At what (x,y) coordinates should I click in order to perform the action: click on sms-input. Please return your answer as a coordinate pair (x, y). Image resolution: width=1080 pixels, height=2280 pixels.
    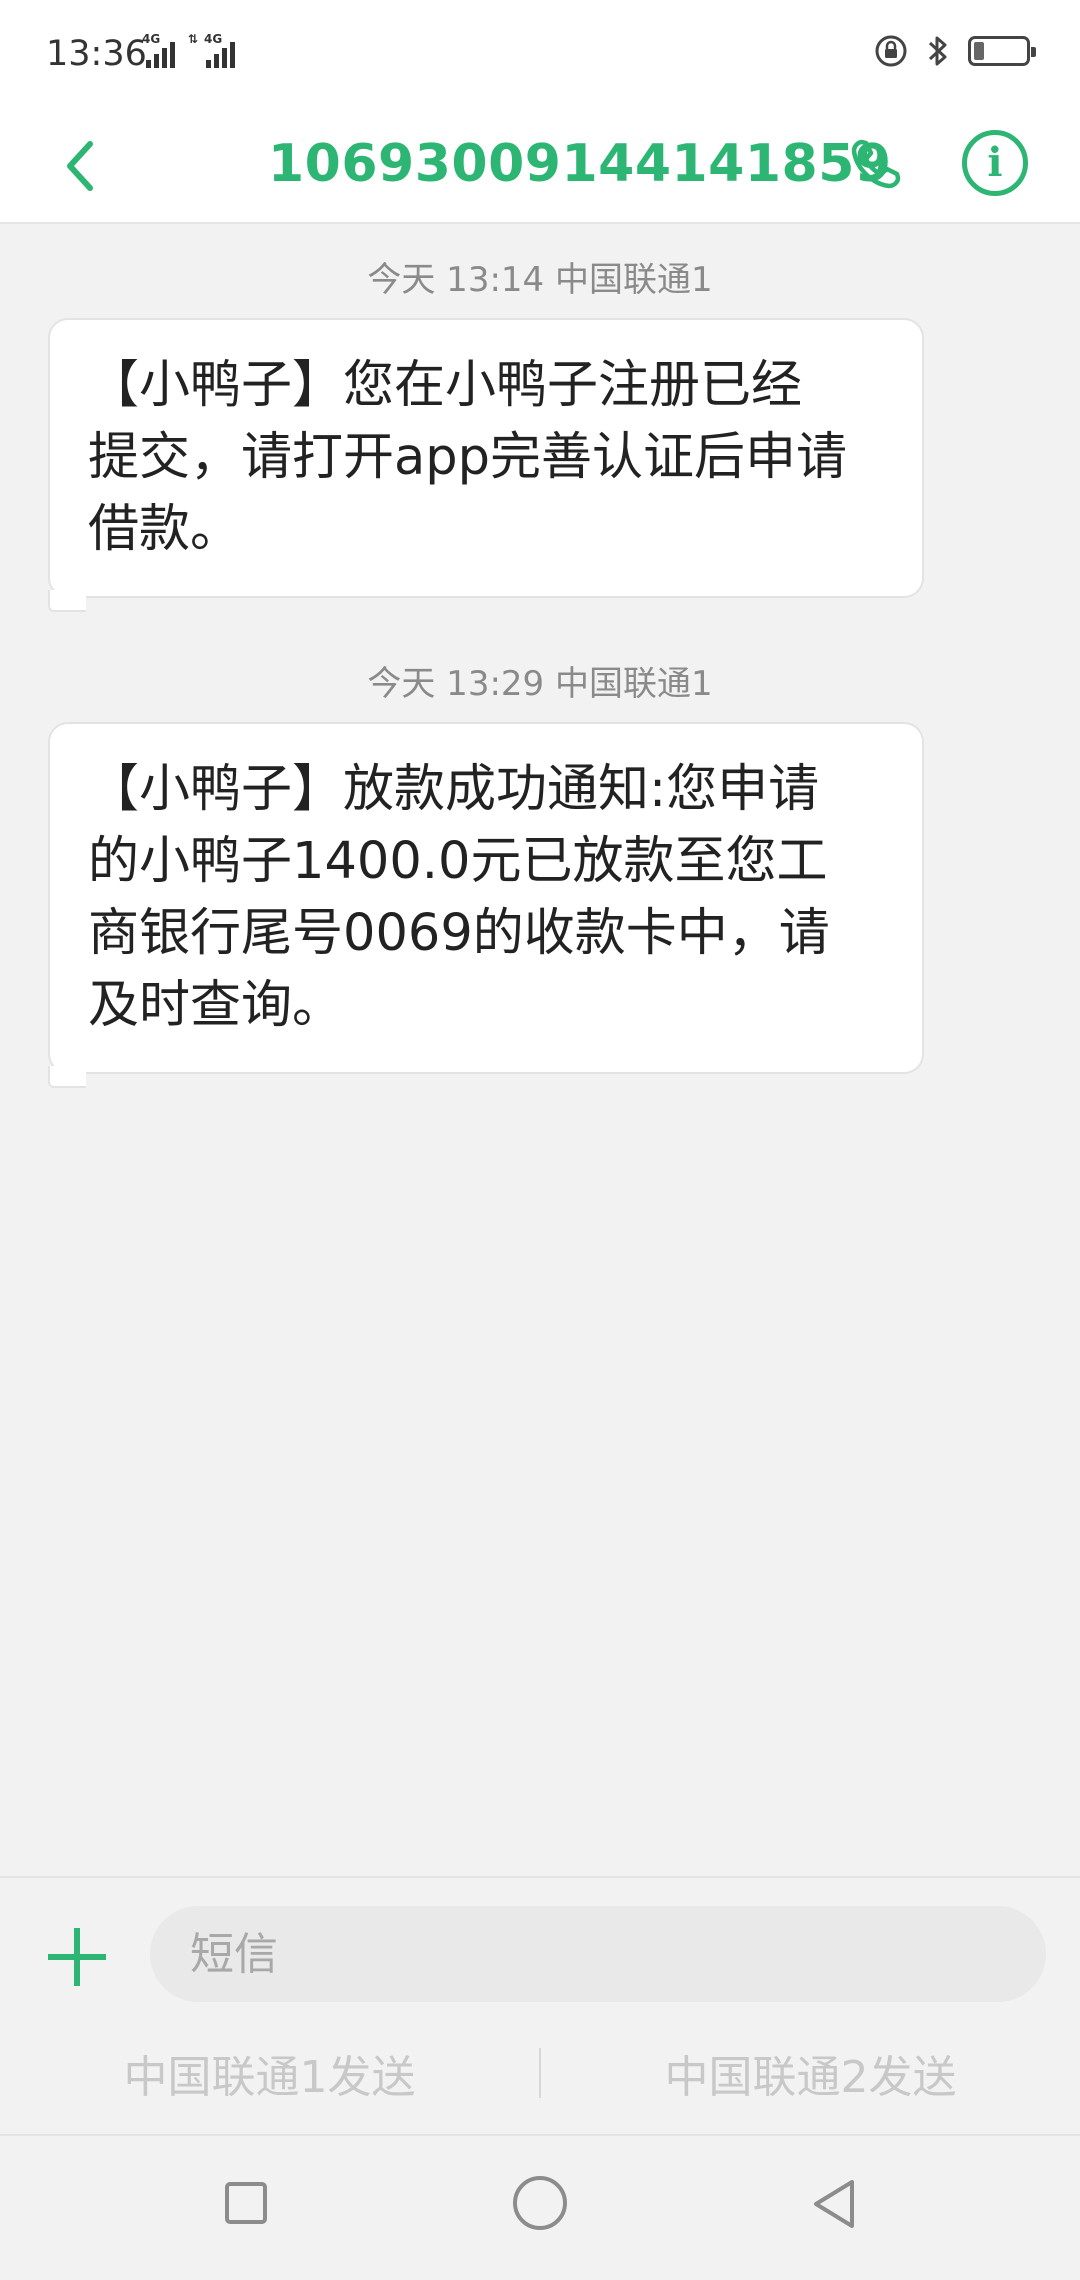
    Looking at the image, I should click on (598, 1954).